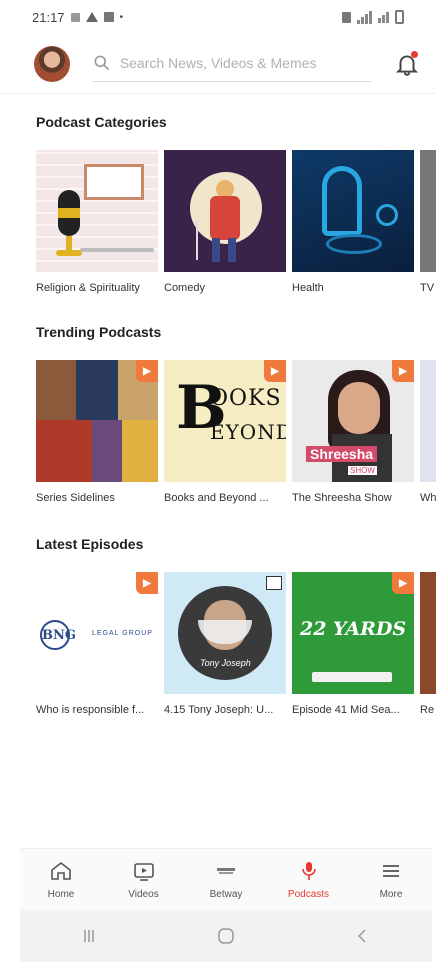 Image resolution: width=436 pixels, height=962 pixels. I want to click on podcast-icon, so click(308, 871).